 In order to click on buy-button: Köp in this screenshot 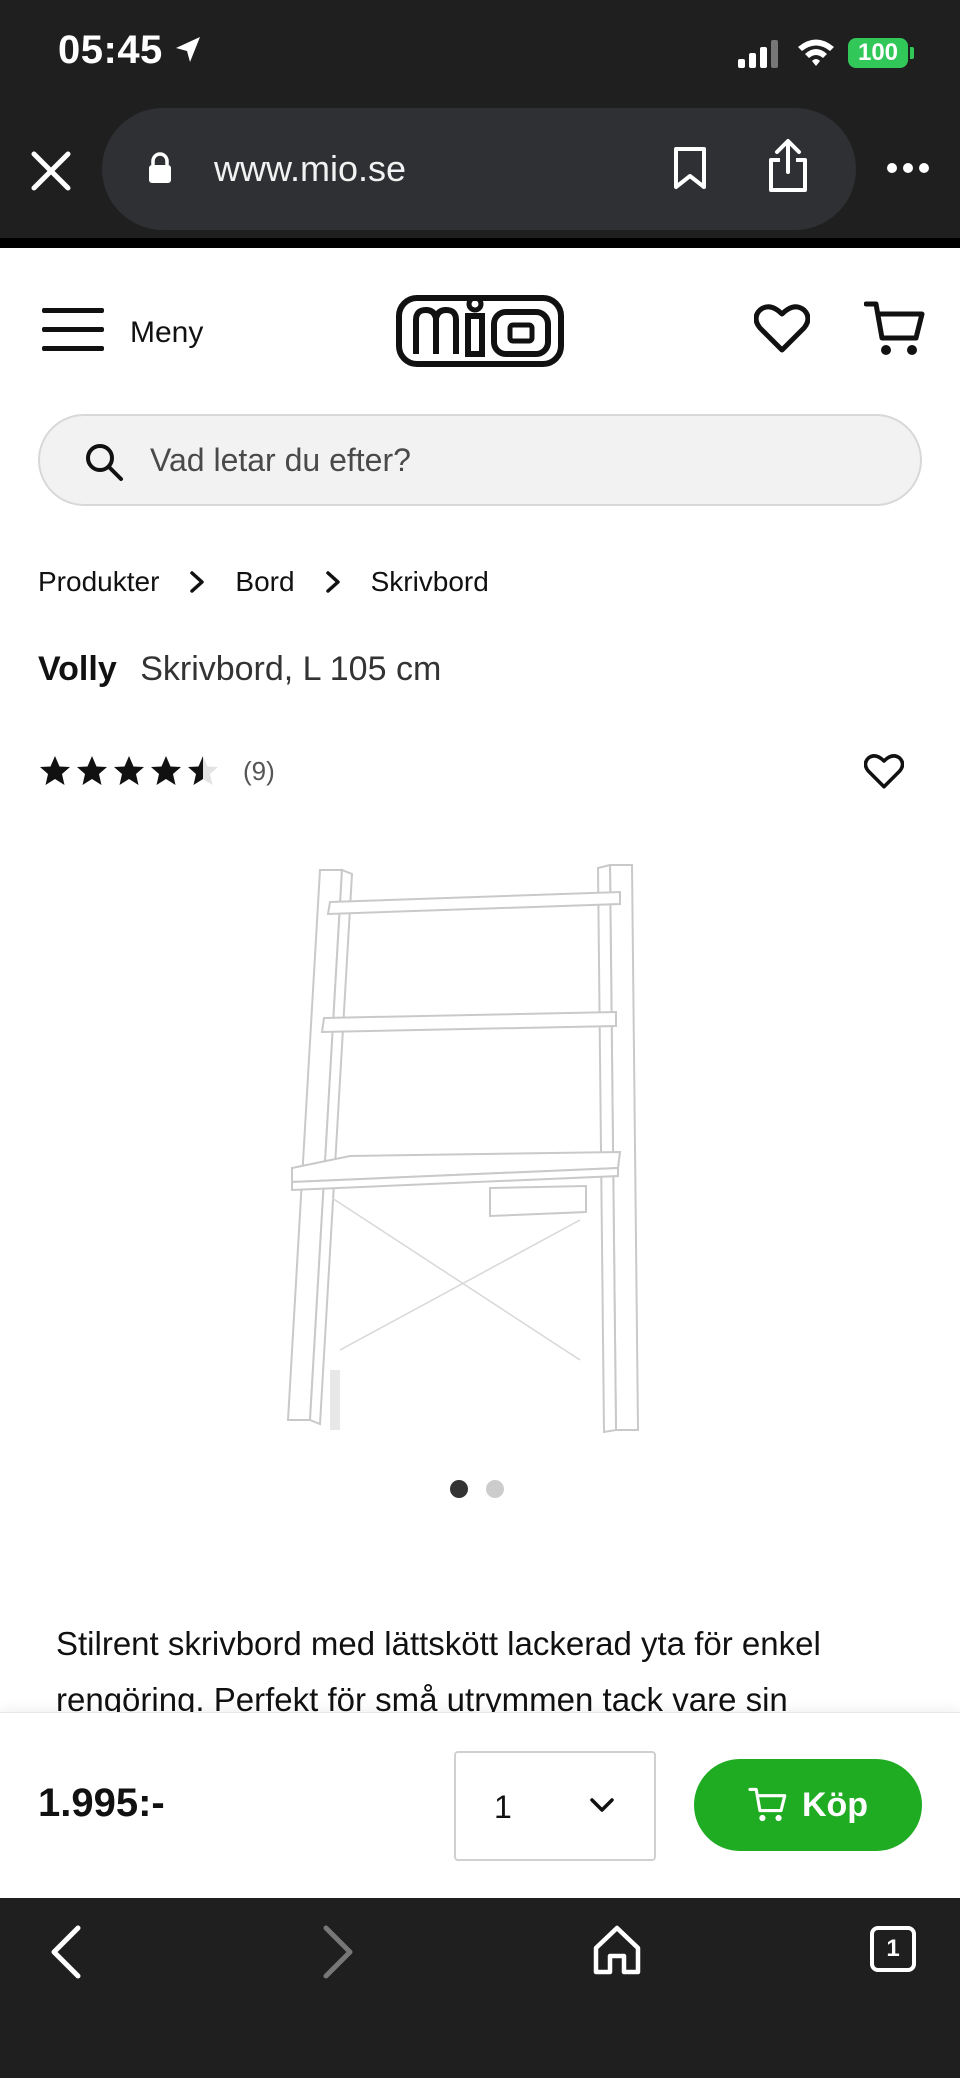, I will do `click(808, 1805)`.